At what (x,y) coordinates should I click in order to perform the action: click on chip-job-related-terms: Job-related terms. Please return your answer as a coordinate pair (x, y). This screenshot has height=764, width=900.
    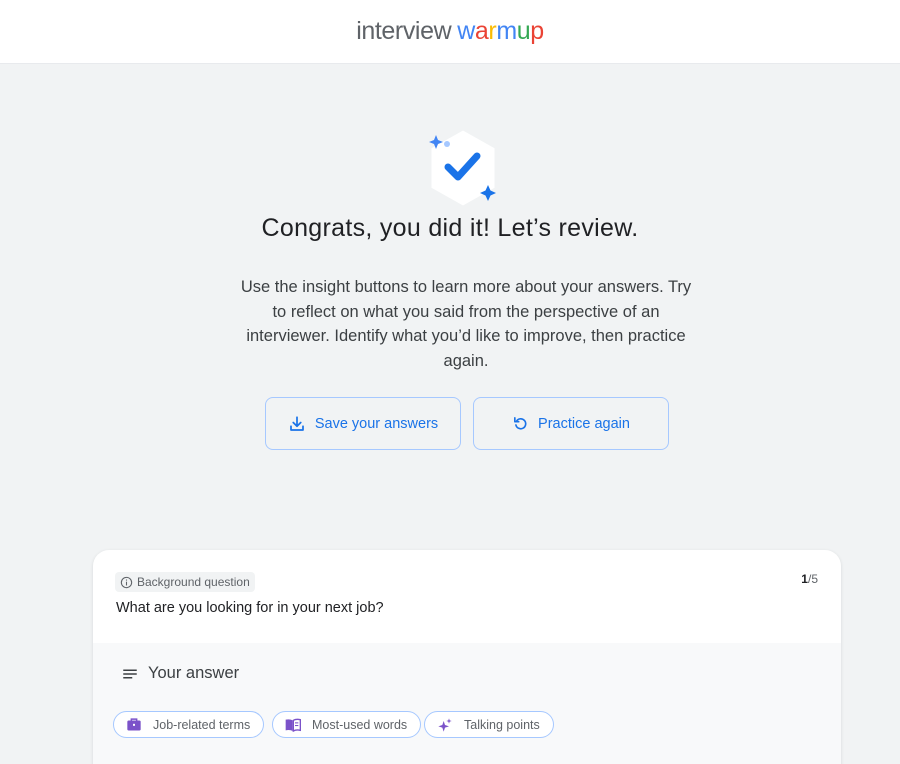
    Looking at the image, I should click on (189, 724).